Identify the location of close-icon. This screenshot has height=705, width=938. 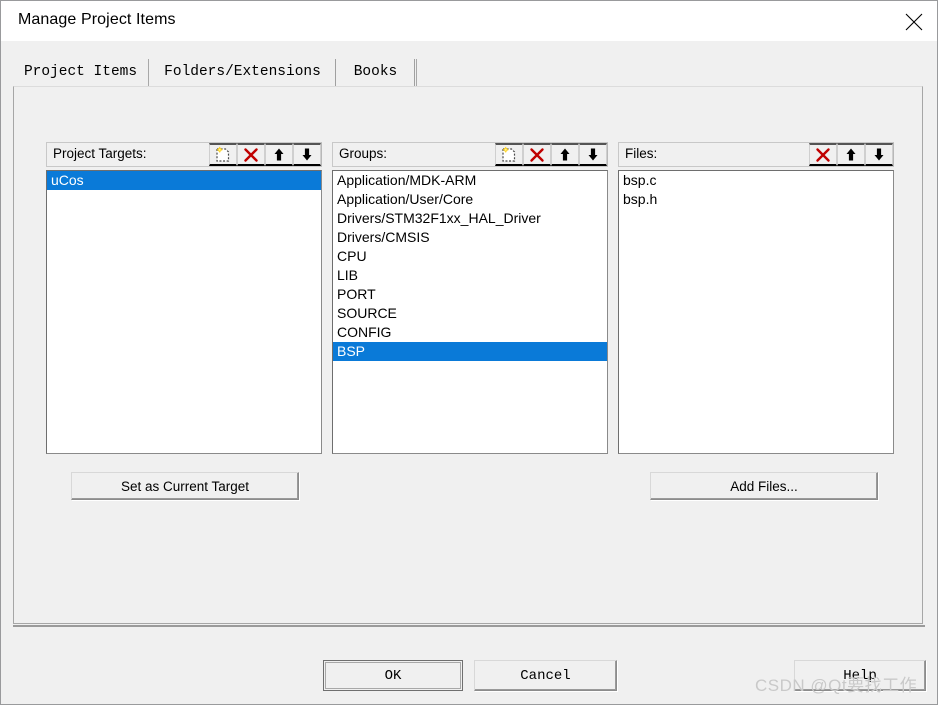
(914, 21).